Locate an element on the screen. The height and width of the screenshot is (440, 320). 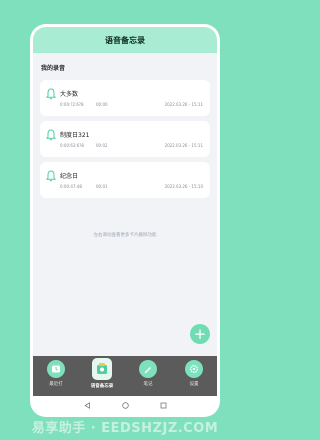
page-title: 语音备忘录 is located at coordinates (125, 40).